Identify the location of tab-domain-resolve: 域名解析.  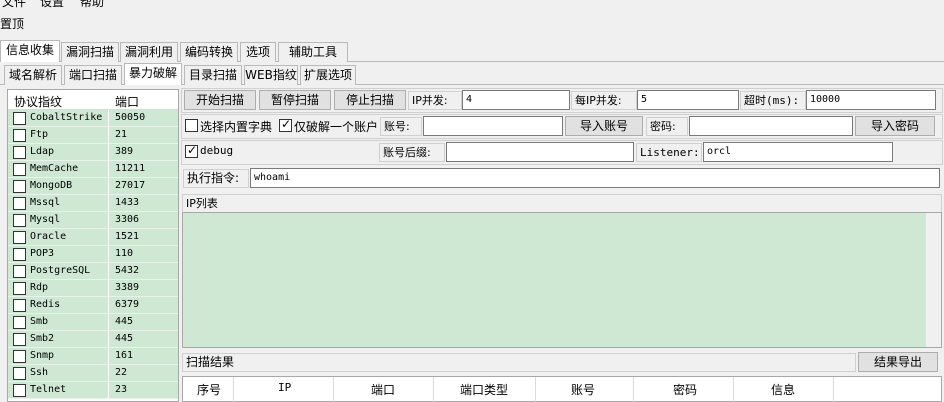
(33, 75).